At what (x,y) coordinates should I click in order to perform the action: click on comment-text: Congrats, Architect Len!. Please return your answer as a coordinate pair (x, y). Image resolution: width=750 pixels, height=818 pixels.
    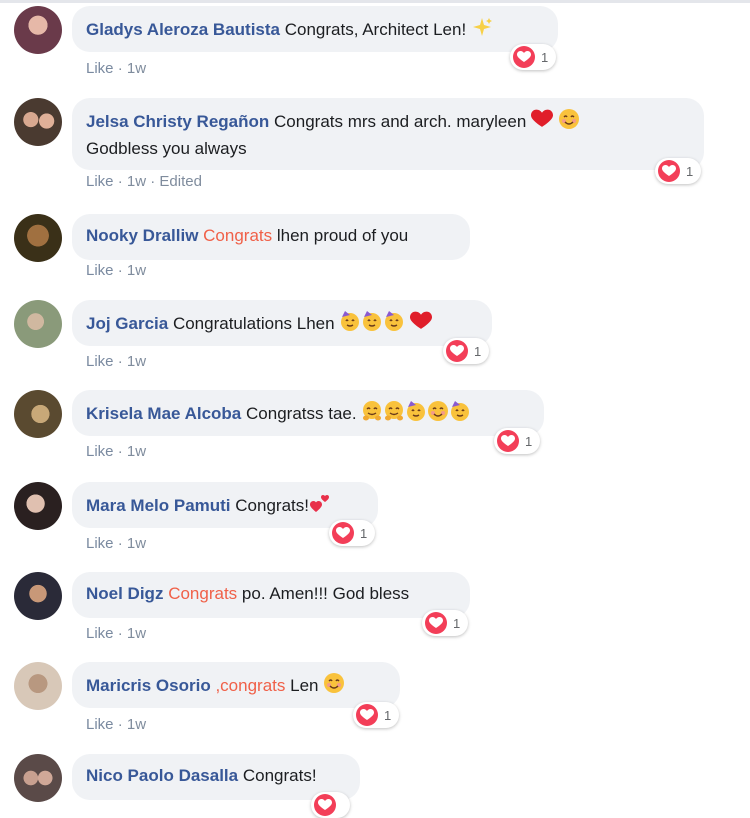
    Looking at the image, I should click on (375, 29).